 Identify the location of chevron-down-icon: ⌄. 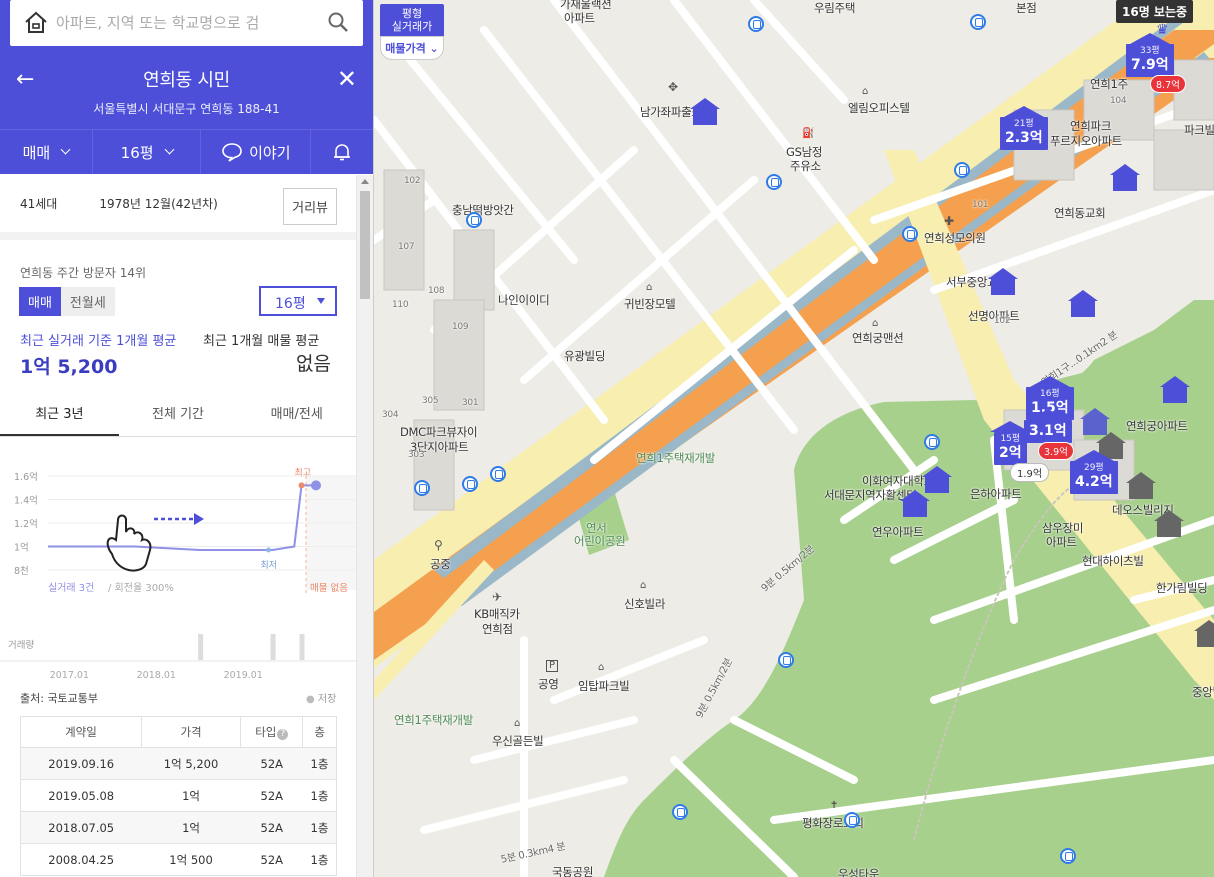
(434, 48).